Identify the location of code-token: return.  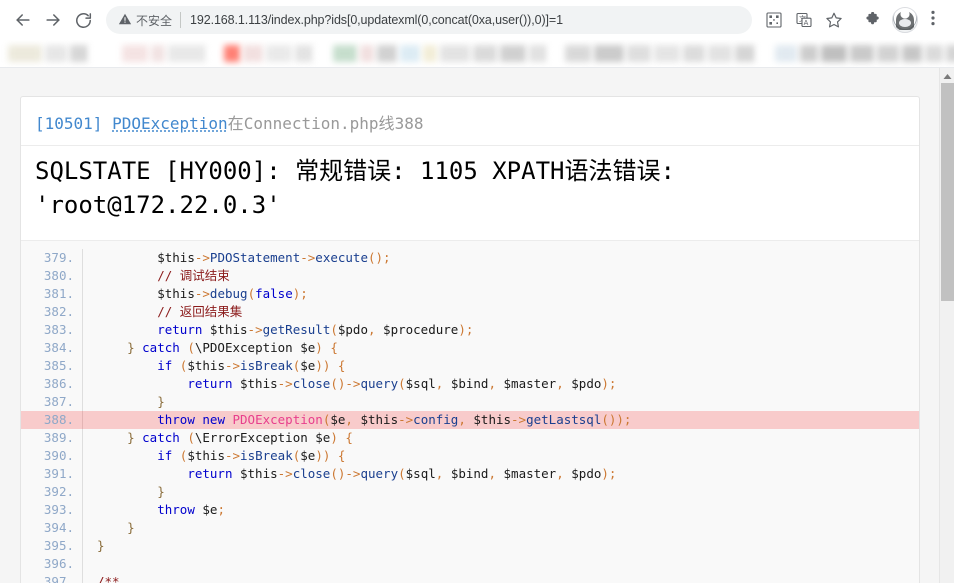
(180, 329).